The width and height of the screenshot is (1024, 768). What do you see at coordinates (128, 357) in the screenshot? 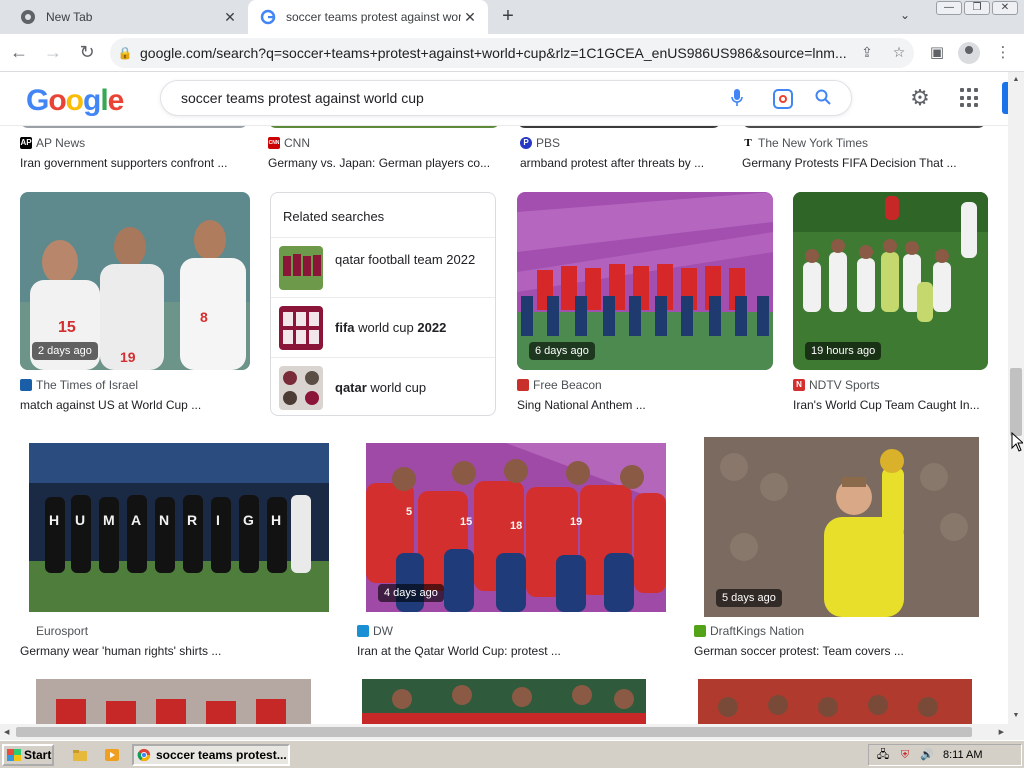
I see `svg-text: 19` at bounding box center [128, 357].